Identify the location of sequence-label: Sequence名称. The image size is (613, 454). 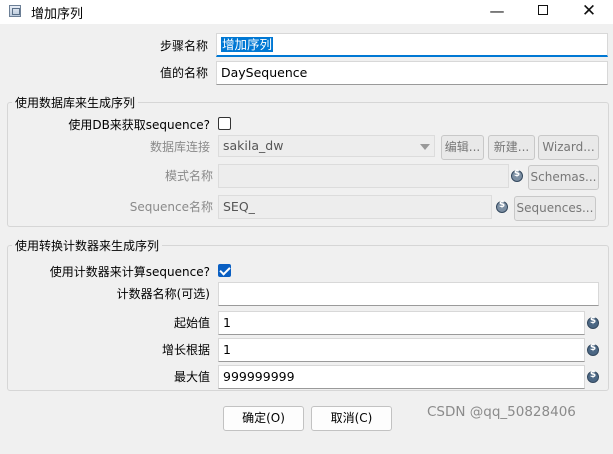
(171, 207).